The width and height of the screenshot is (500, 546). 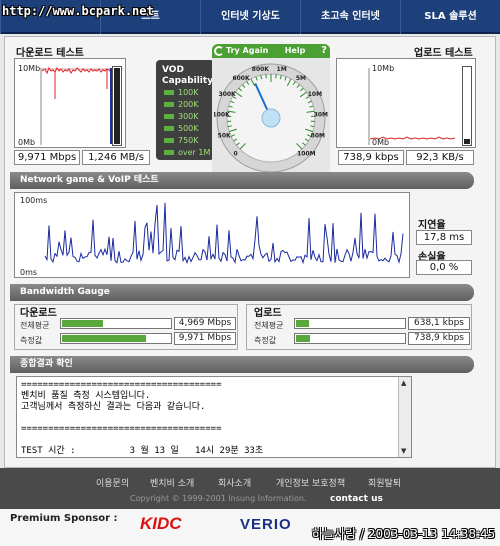 What do you see at coordinates (301, 78) in the screenshot?
I see `gauge-tick-label: 5M` at bounding box center [301, 78].